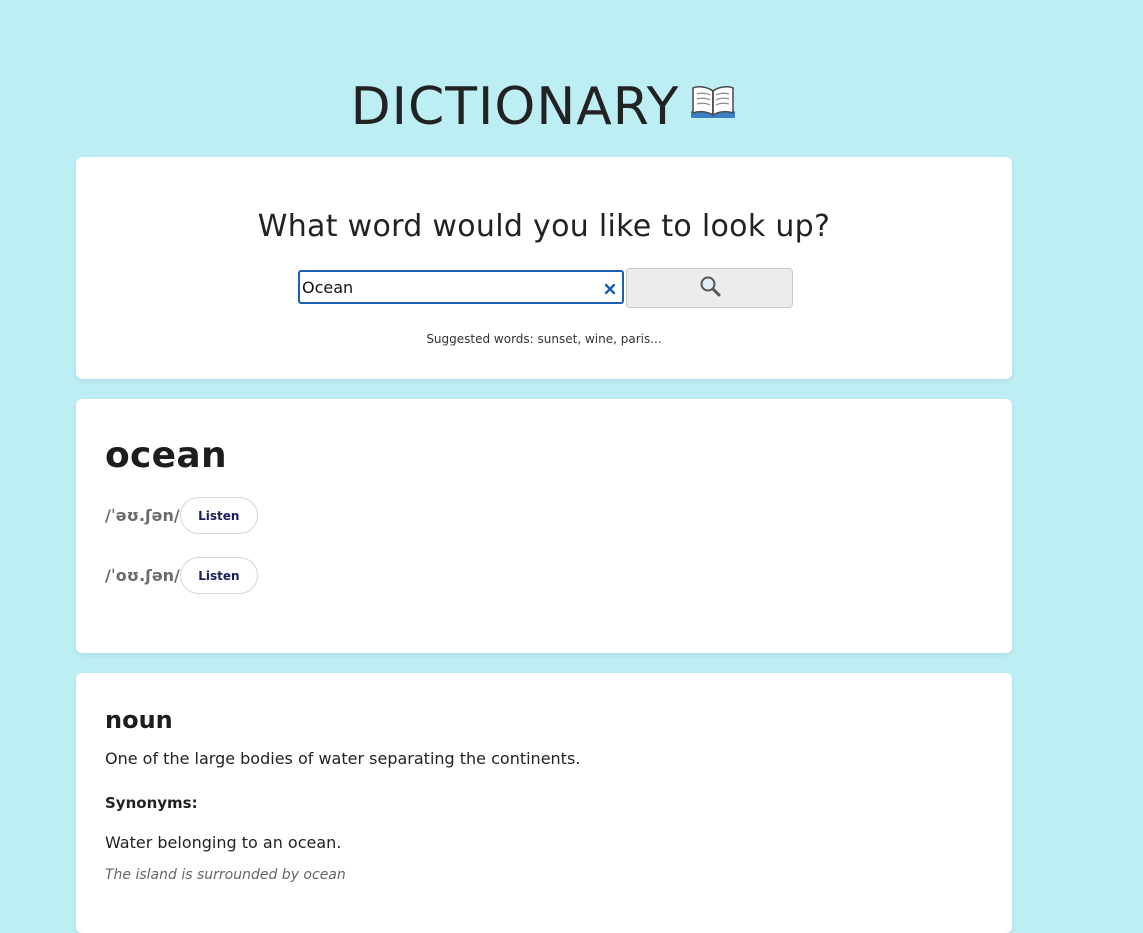 This screenshot has height=933, width=1143. What do you see at coordinates (166, 455) in the screenshot?
I see `headword: ocean` at bounding box center [166, 455].